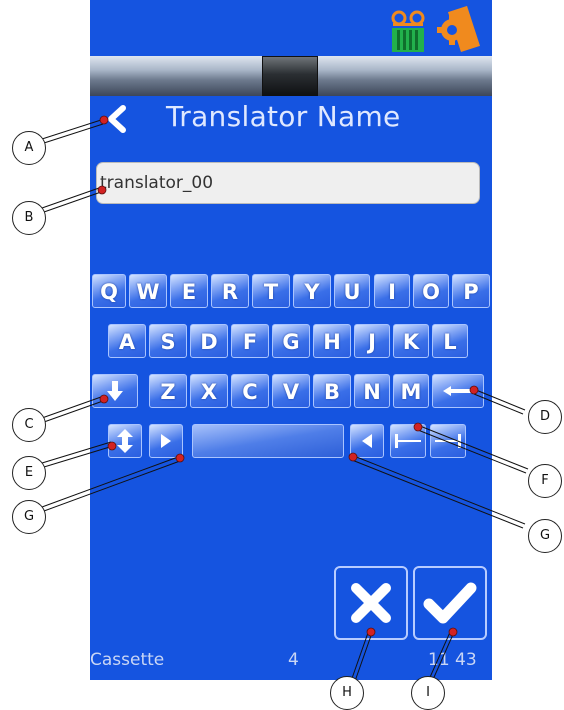 Image resolution: width=564 pixels, height=710 pixels. Describe the element at coordinates (29, 473) in the screenshot. I see `callout-e: E` at that location.